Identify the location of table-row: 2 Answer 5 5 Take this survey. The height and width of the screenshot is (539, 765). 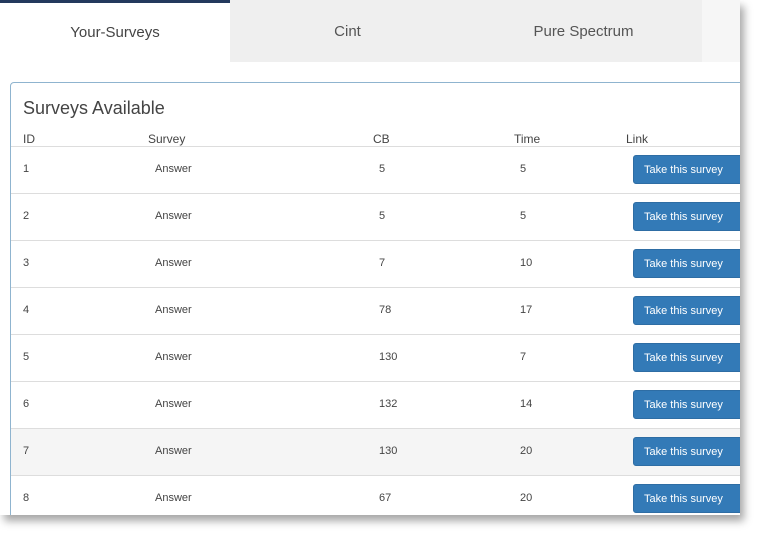
(375, 216).